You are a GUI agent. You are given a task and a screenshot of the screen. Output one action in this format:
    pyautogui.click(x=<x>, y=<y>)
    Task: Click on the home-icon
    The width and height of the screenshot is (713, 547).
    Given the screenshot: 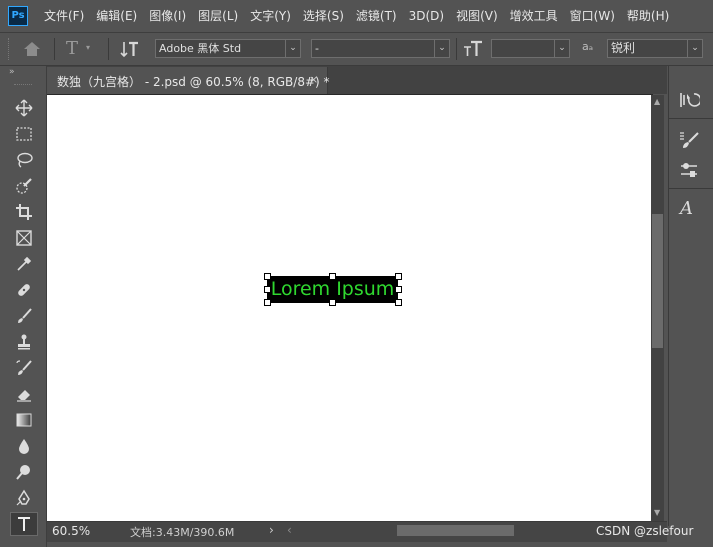 What is the action you would take?
    pyautogui.click(x=32, y=50)
    